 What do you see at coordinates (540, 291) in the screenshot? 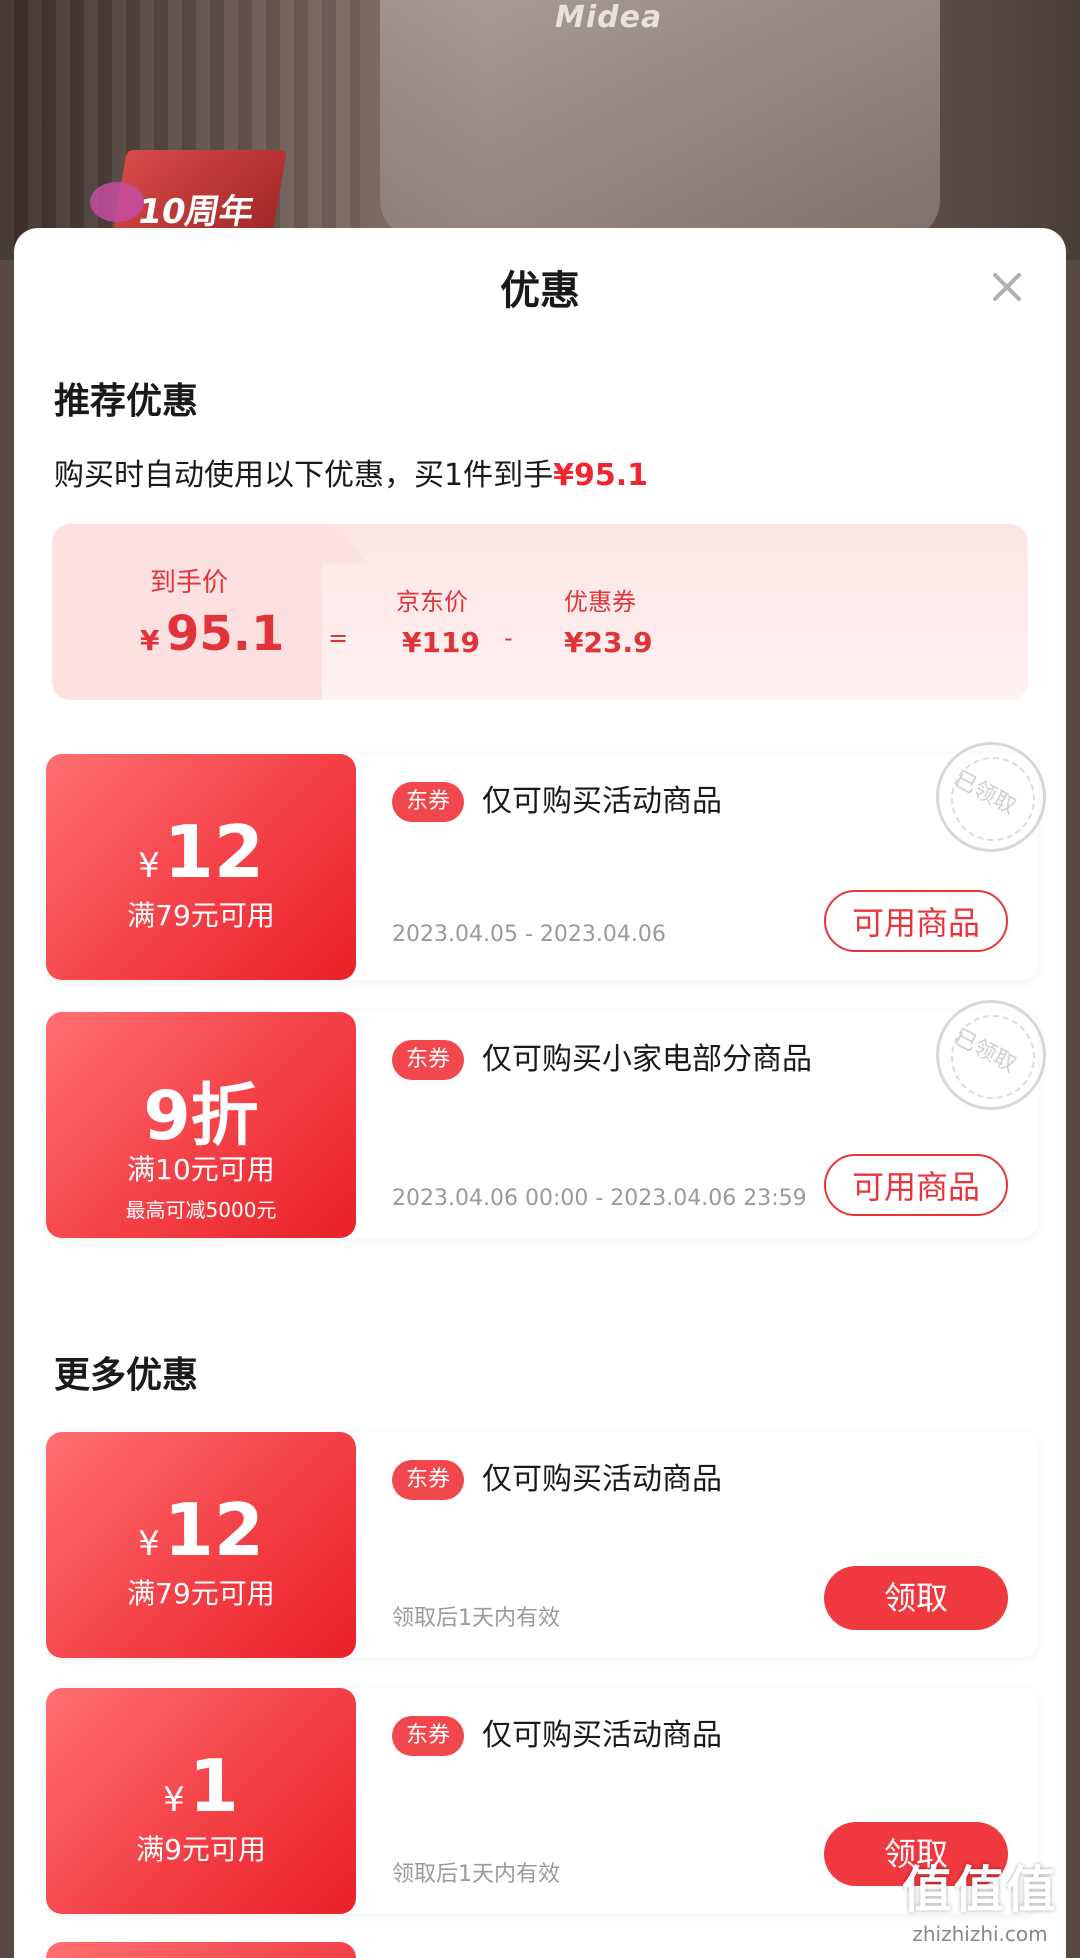
I see `sheet-title: 优惠` at bounding box center [540, 291].